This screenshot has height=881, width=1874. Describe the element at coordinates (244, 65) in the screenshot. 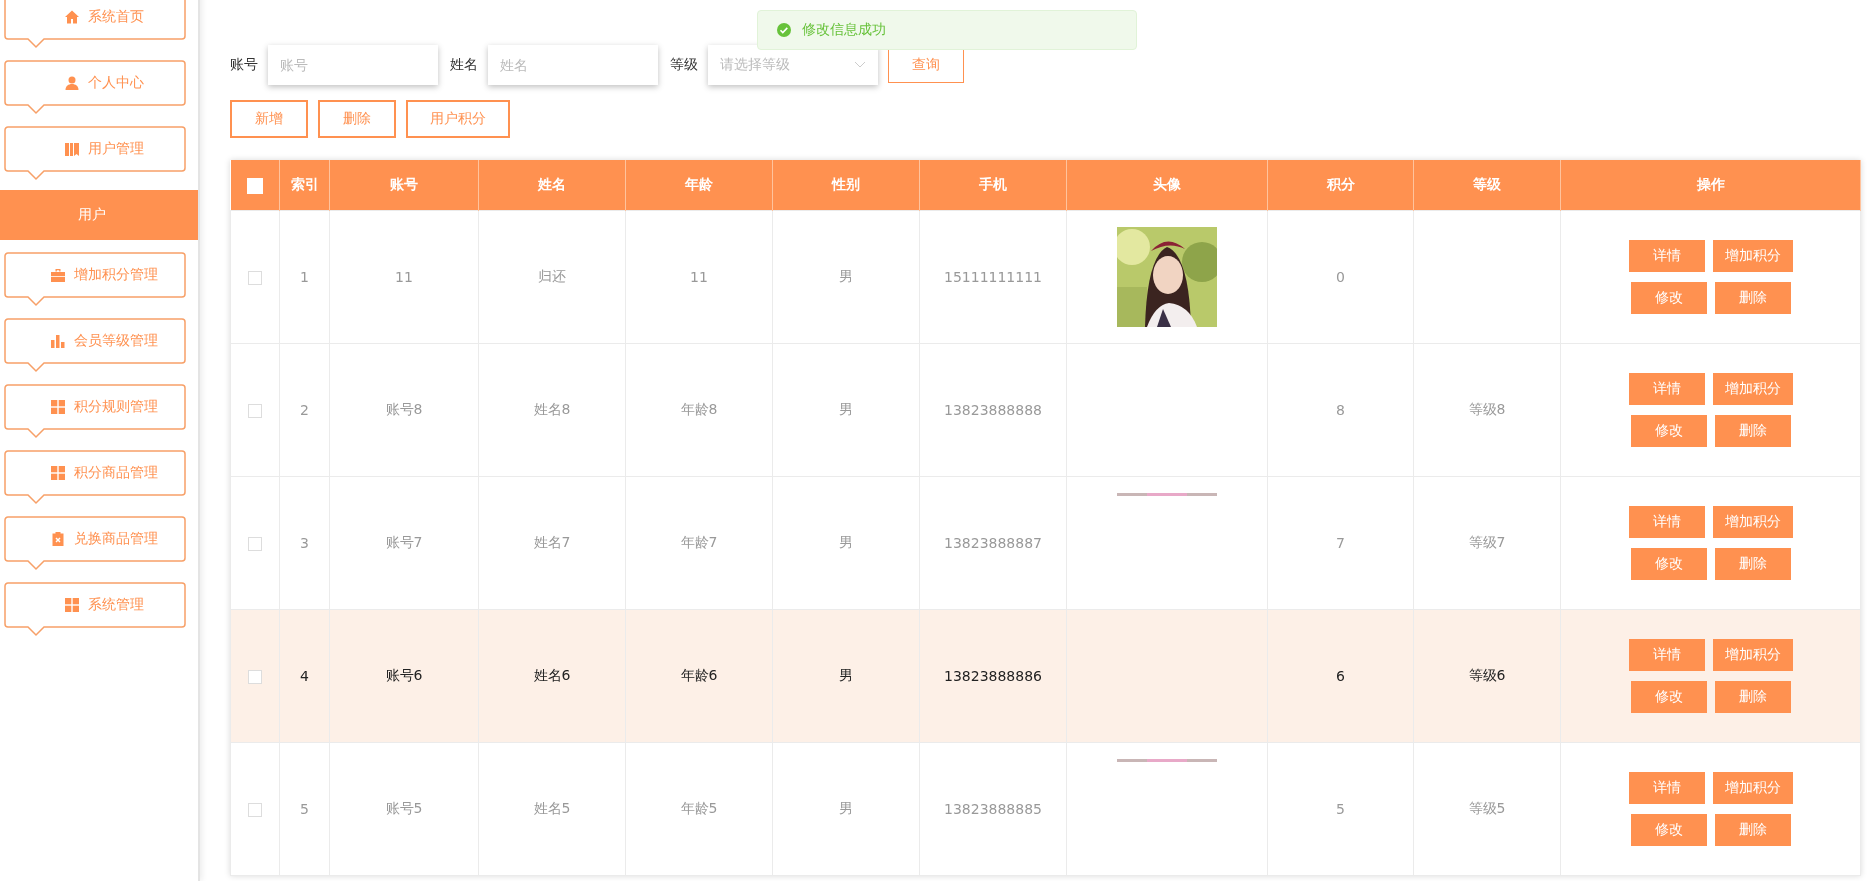

I see `field-label: 账号` at that location.